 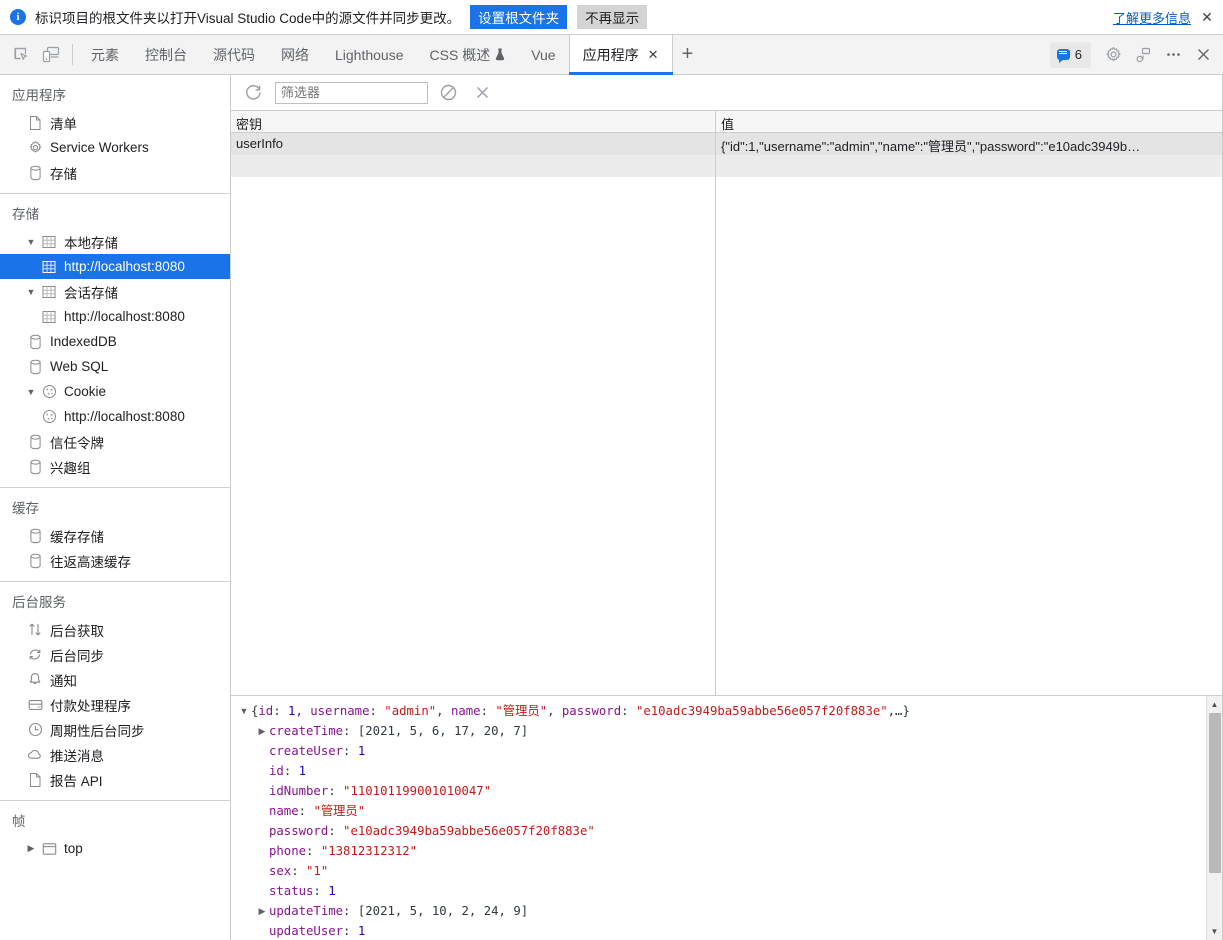 I want to click on tab-console: 控制台, so click(x=166, y=54).